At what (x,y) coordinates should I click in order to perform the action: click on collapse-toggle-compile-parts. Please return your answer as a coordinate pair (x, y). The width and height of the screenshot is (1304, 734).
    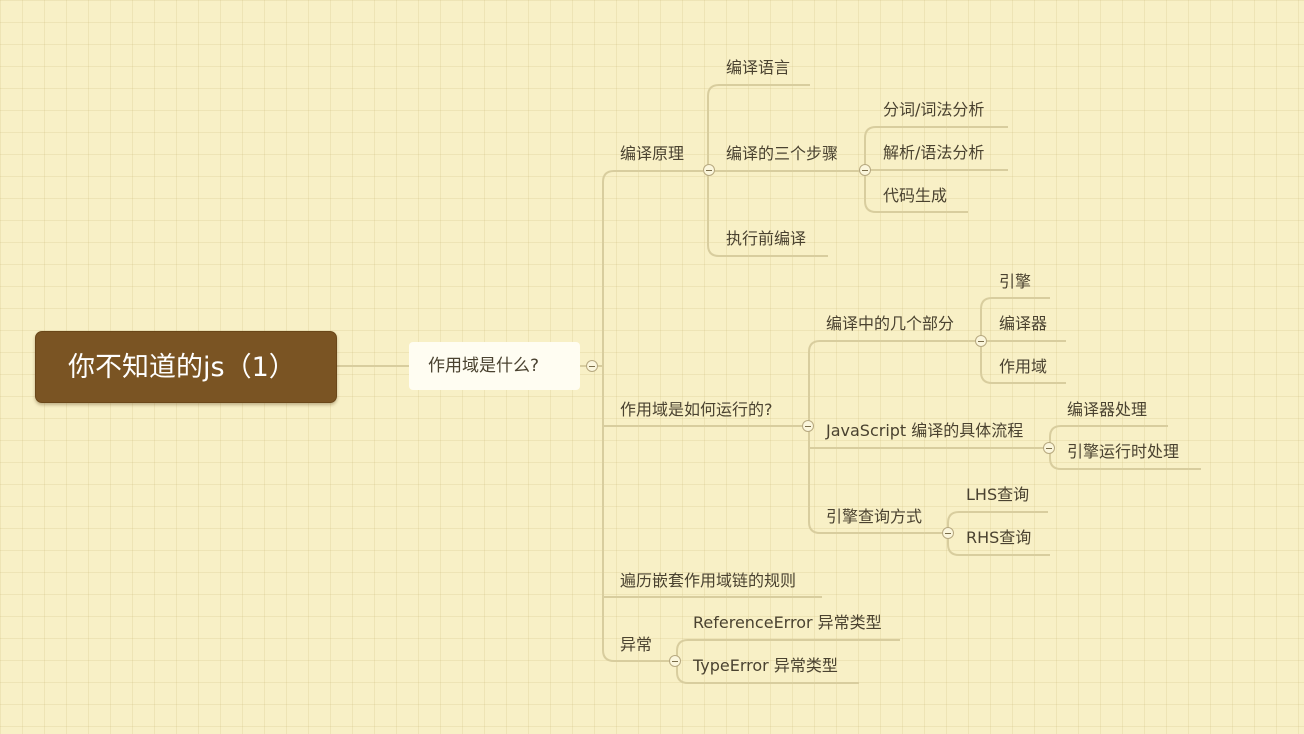
    Looking at the image, I should click on (981, 341).